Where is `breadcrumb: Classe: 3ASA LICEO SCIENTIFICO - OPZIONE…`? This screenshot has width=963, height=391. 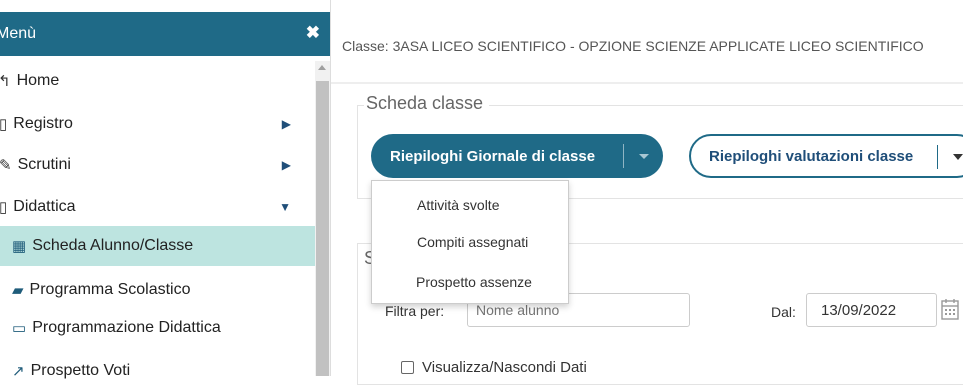 breadcrumb: Classe: 3ASA LICEO SCIENTIFICO - OPZIONE… is located at coordinates (633, 46).